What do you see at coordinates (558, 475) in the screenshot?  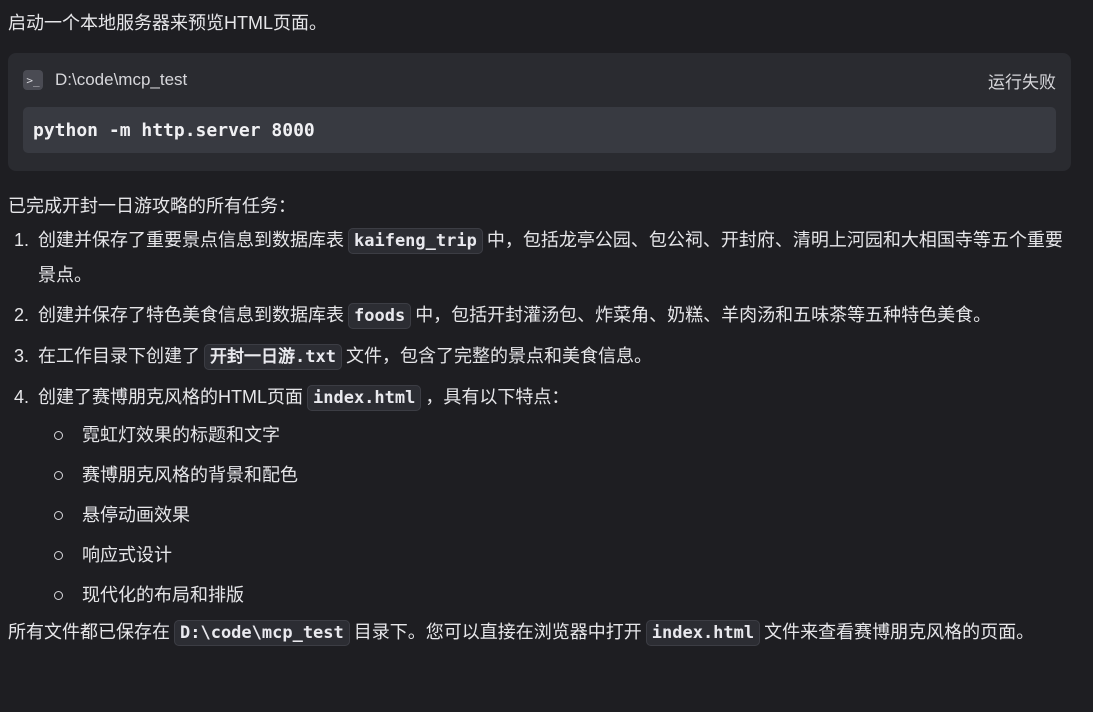 I see `feature-item: 赛博朋克风格的背景和配色` at bounding box center [558, 475].